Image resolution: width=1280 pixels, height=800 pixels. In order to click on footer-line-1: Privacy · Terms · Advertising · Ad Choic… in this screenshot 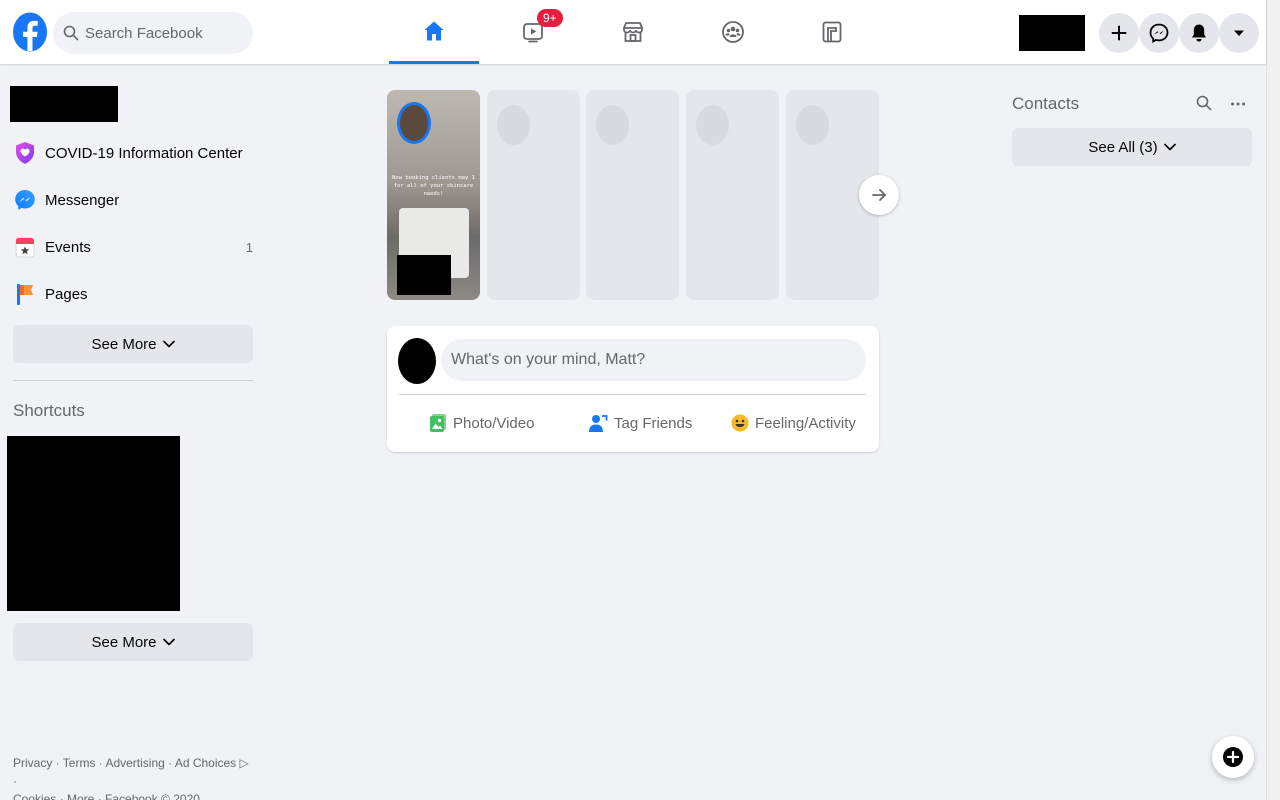, I will do `click(133, 772)`.